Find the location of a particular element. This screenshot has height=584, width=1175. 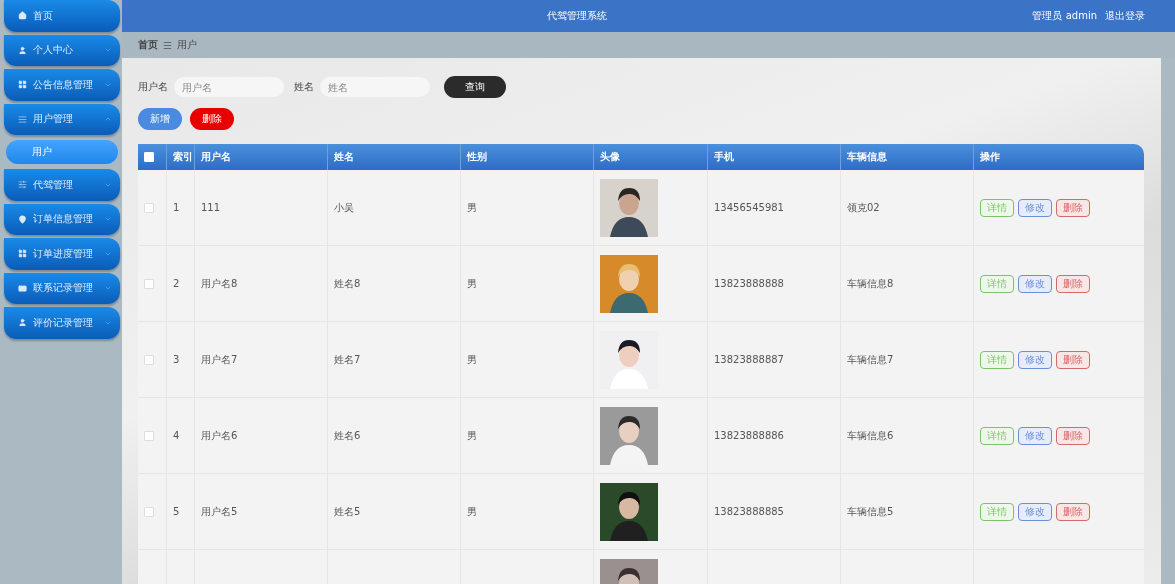

table-cell: 13823888887 is located at coordinates (749, 359).